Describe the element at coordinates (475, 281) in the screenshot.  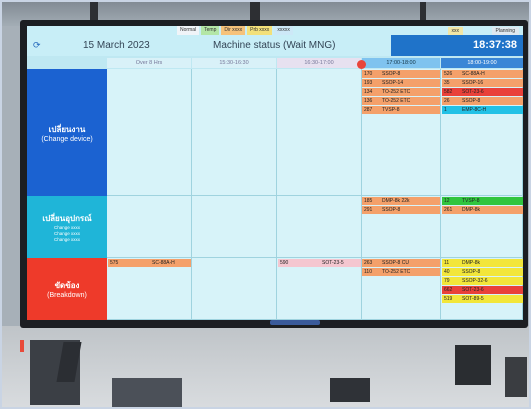
I see `machine-package: SSOP-32-6` at that location.